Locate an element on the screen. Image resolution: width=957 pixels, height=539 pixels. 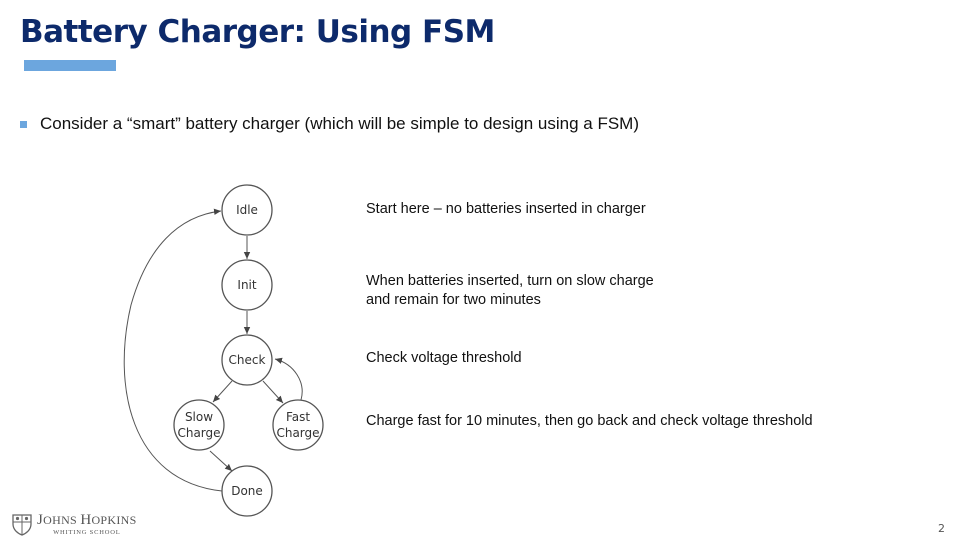
logo-text: JOHNS HOPKINS WHITING SCHOOL is located at coordinates (87, 525).